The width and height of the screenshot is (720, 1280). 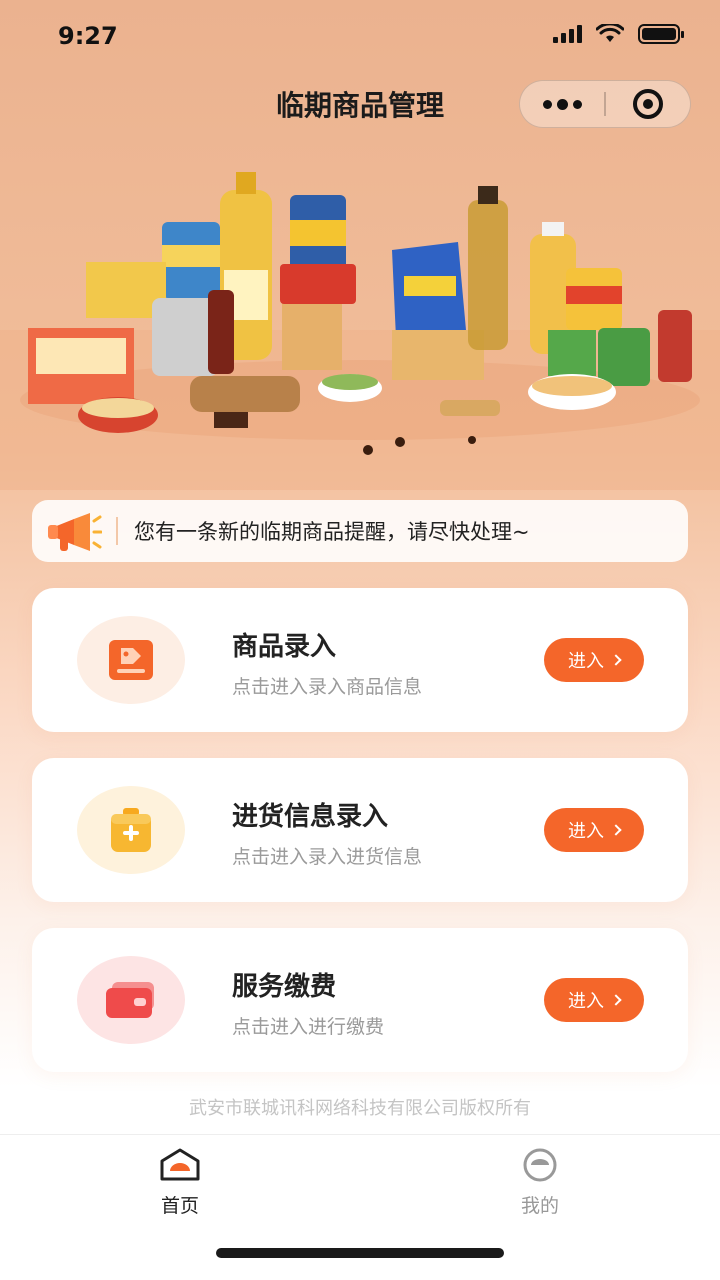 What do you see at coordinates (284, 647) in the screenshot?
I see `card-title: 商品录入` at bounding box center [284, 647].